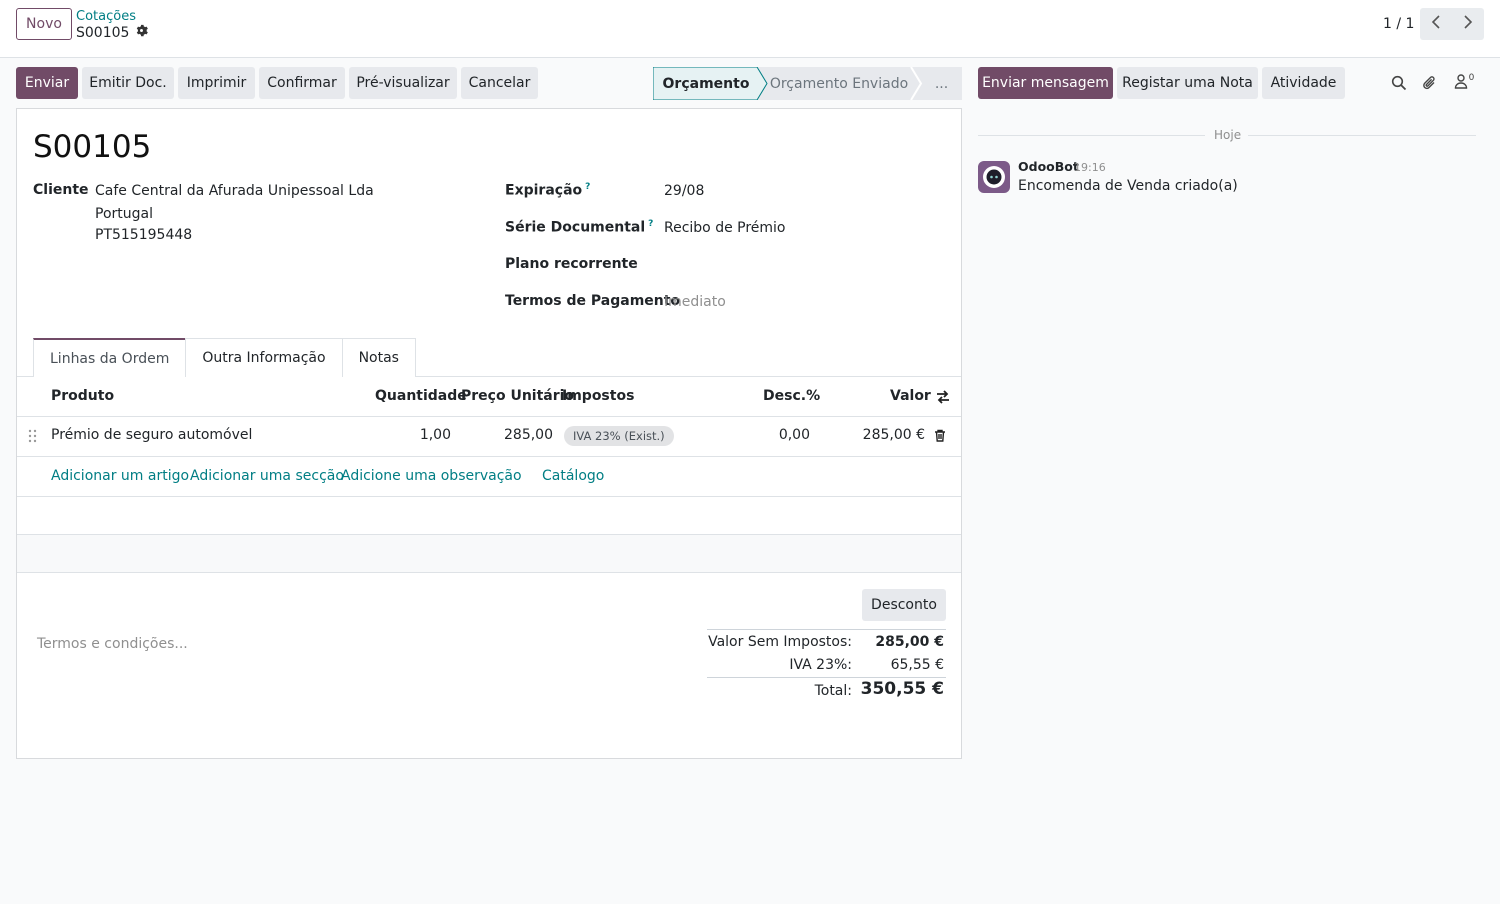 The width and height of the screenshot is (1500, 904). I want to click on recurring-plan-field, so click(799, 266).